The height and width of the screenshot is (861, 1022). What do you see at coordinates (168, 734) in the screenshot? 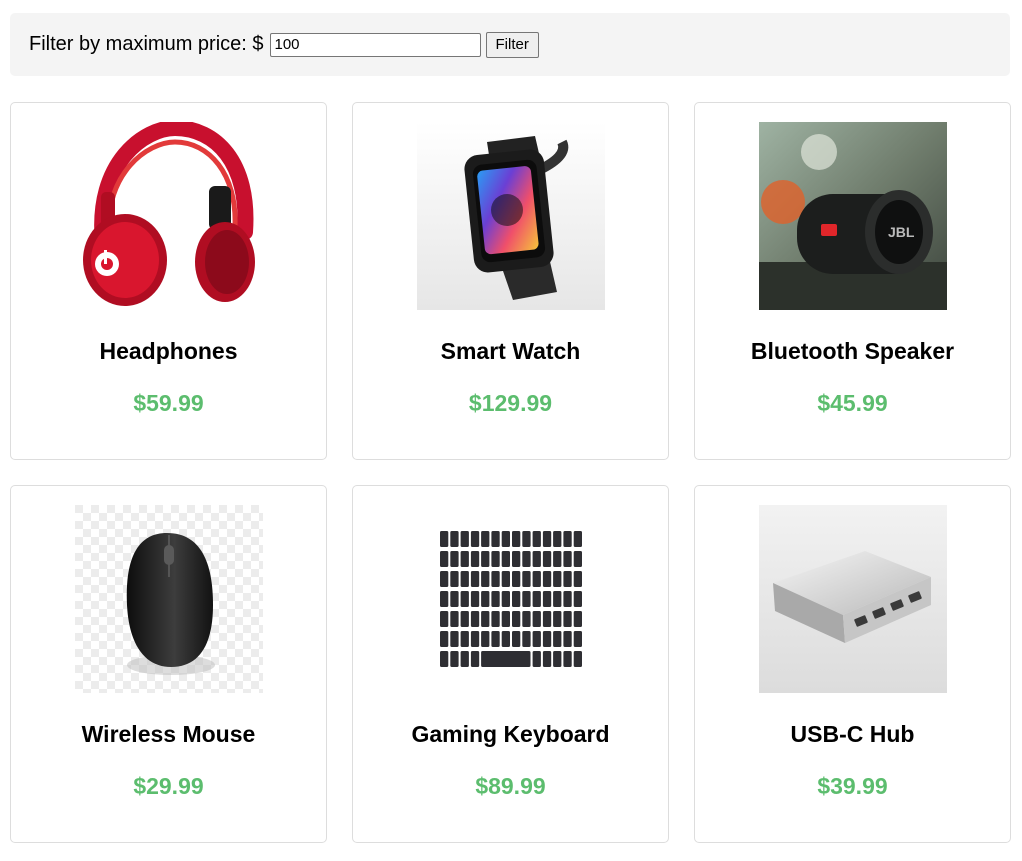
I see `product-name: Wireless Mouse` at bounding box center [168, 734].